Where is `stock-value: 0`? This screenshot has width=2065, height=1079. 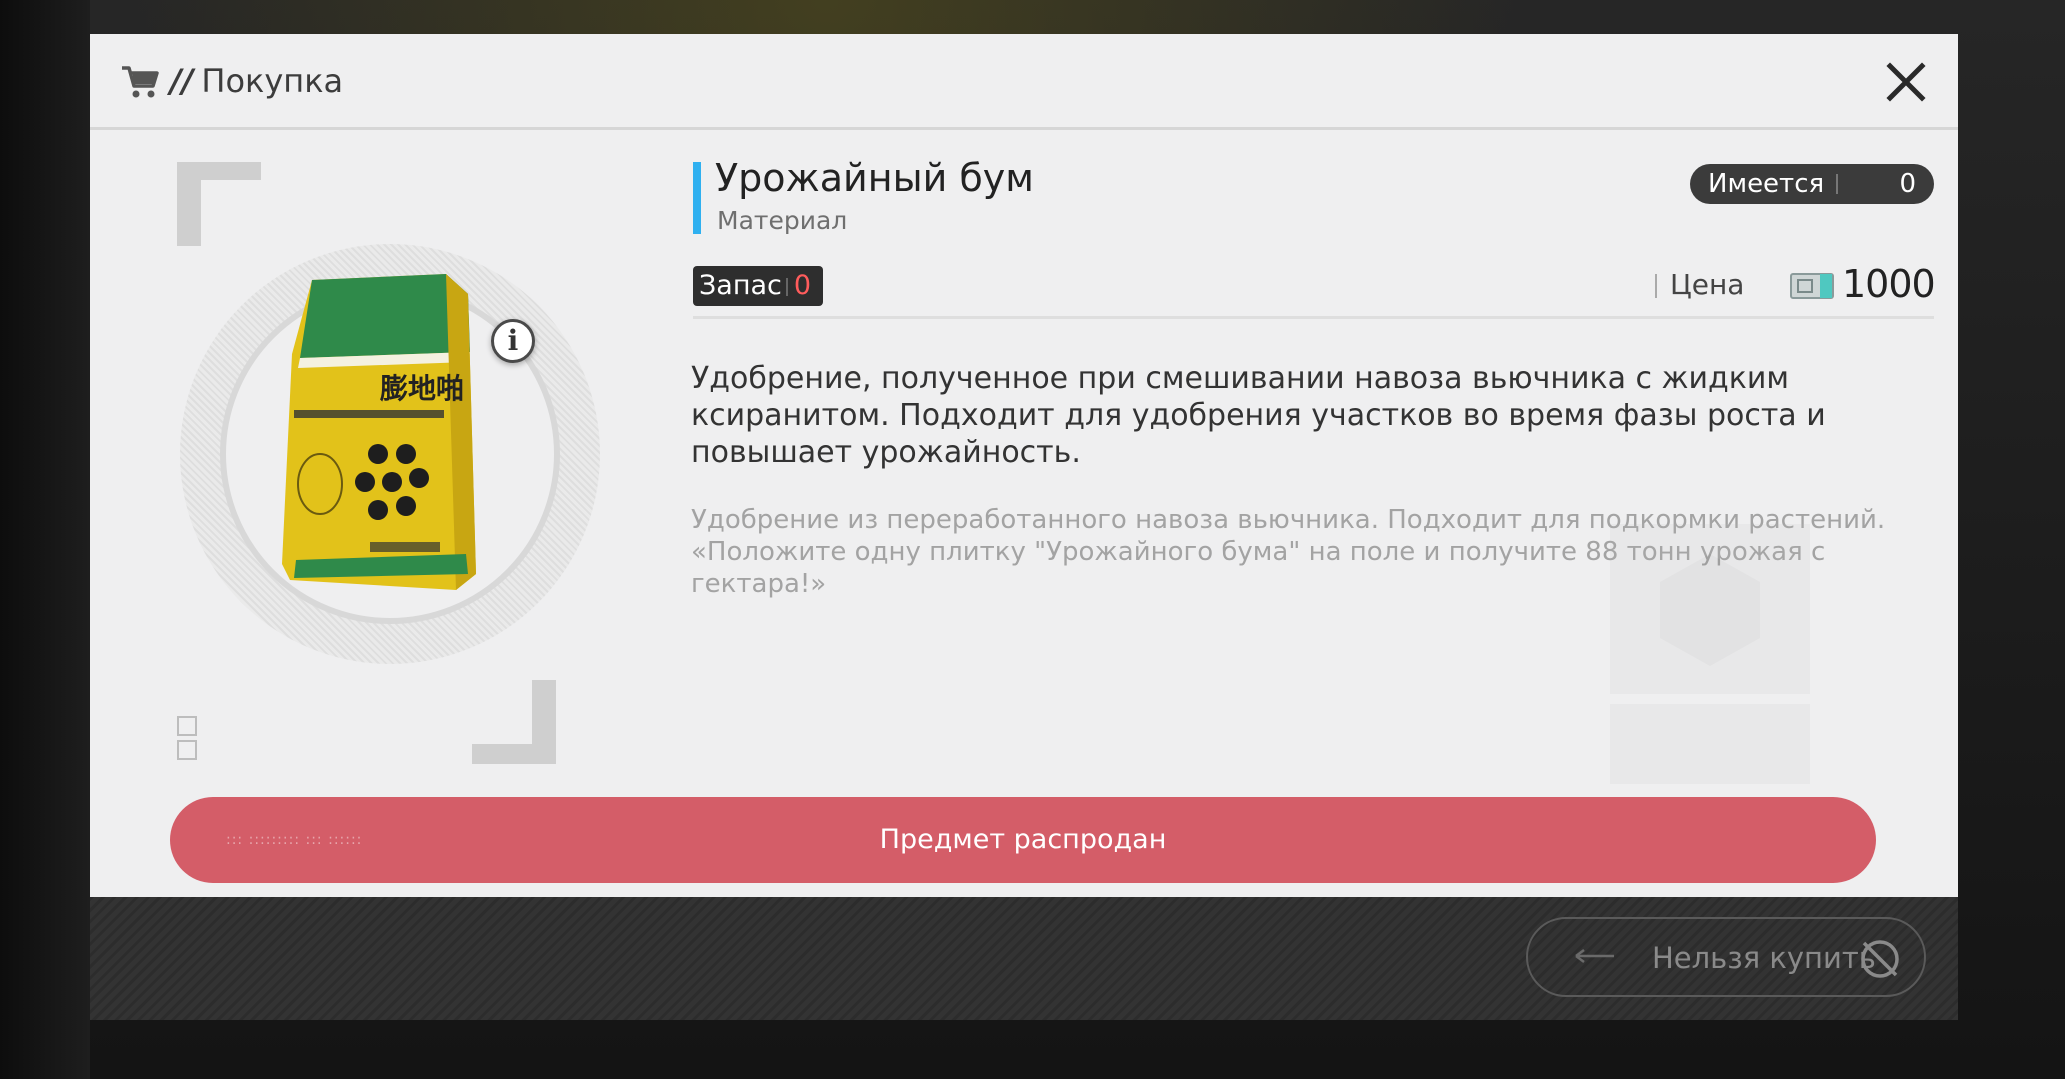
stock-value: 0 is located at coordinates (802, 285).